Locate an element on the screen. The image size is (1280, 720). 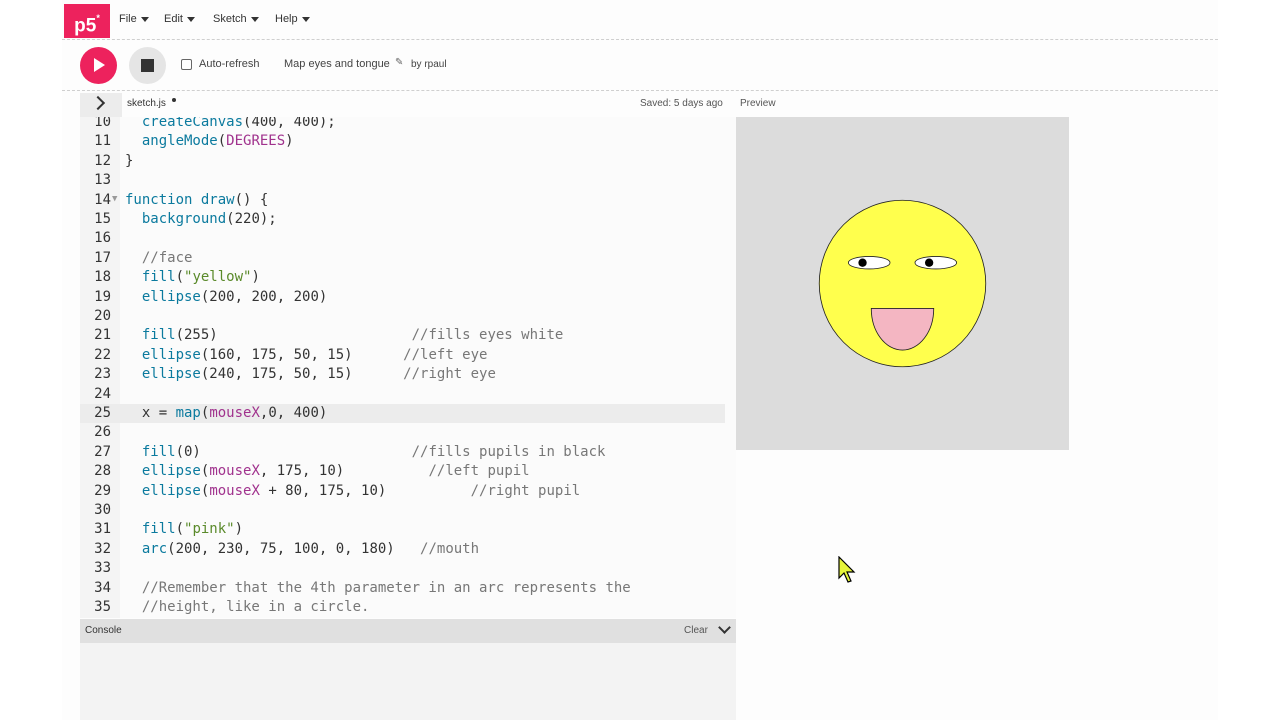
top-nav: p5* File Edit Sketch Help is located at coordinates (640, 20).